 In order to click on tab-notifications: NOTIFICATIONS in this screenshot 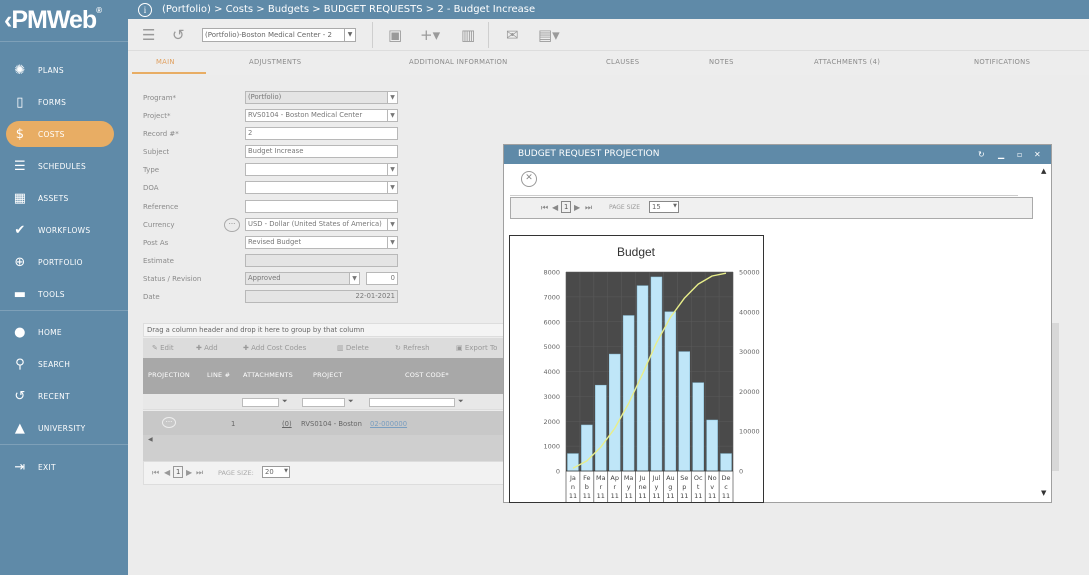, I will do `click(1002, 62)`.